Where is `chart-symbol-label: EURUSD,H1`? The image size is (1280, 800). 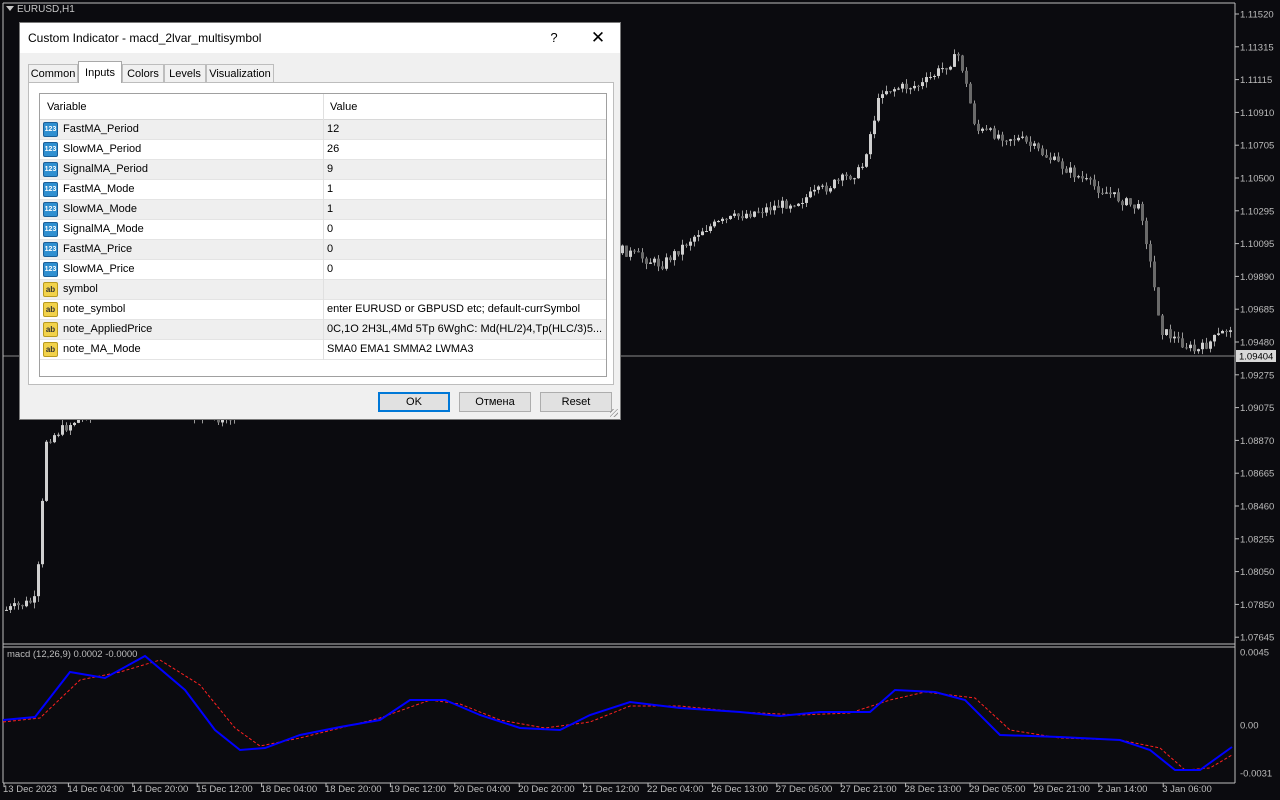 chart-symbol-label: EURUSD,H1 is located at coordinates (40, 9).